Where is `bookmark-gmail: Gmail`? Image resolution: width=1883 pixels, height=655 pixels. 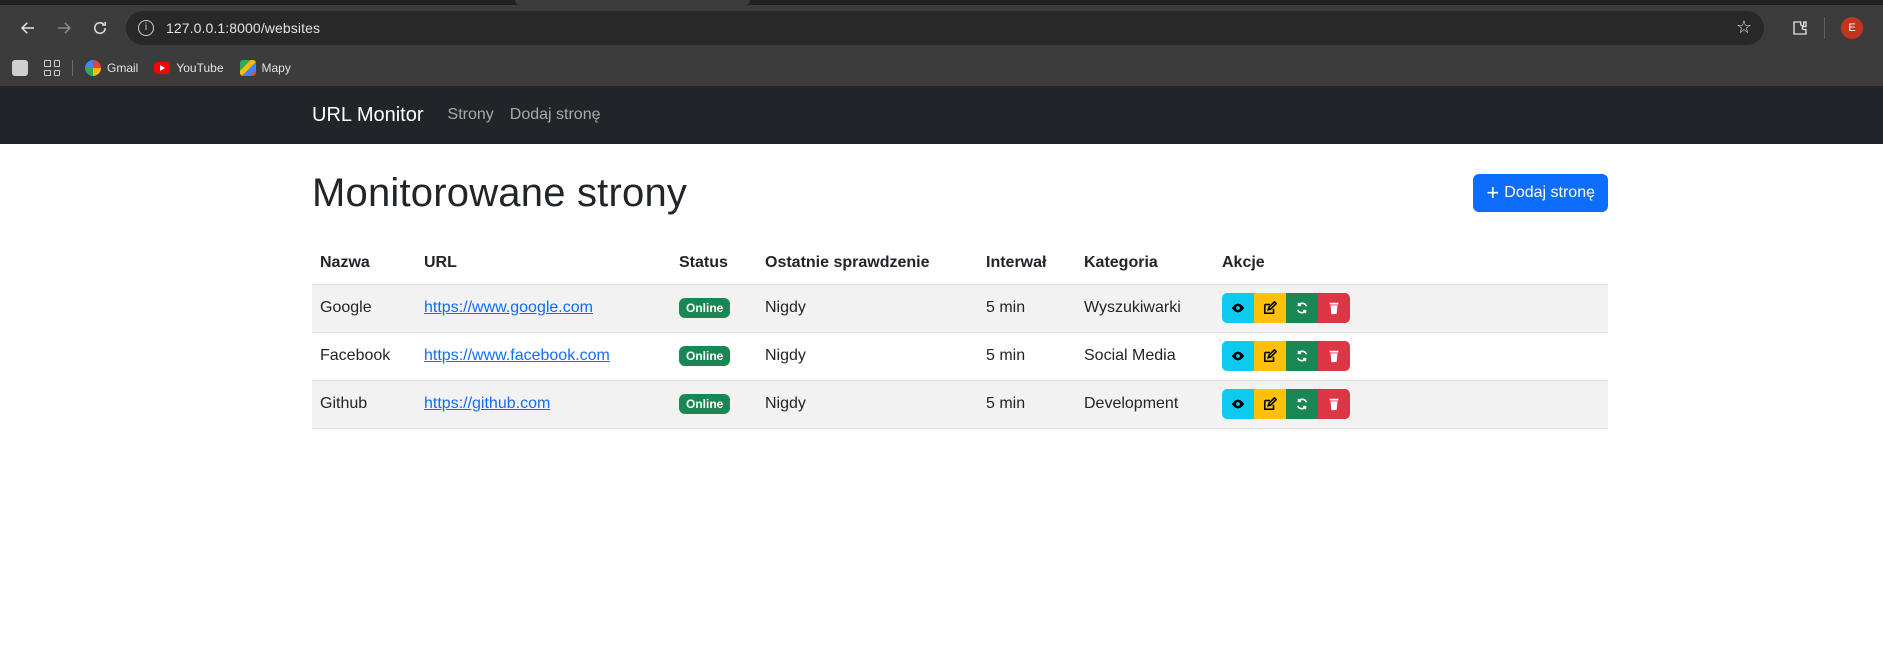
bookmark-gmail: Gmail is located at coordinates (111, 68).